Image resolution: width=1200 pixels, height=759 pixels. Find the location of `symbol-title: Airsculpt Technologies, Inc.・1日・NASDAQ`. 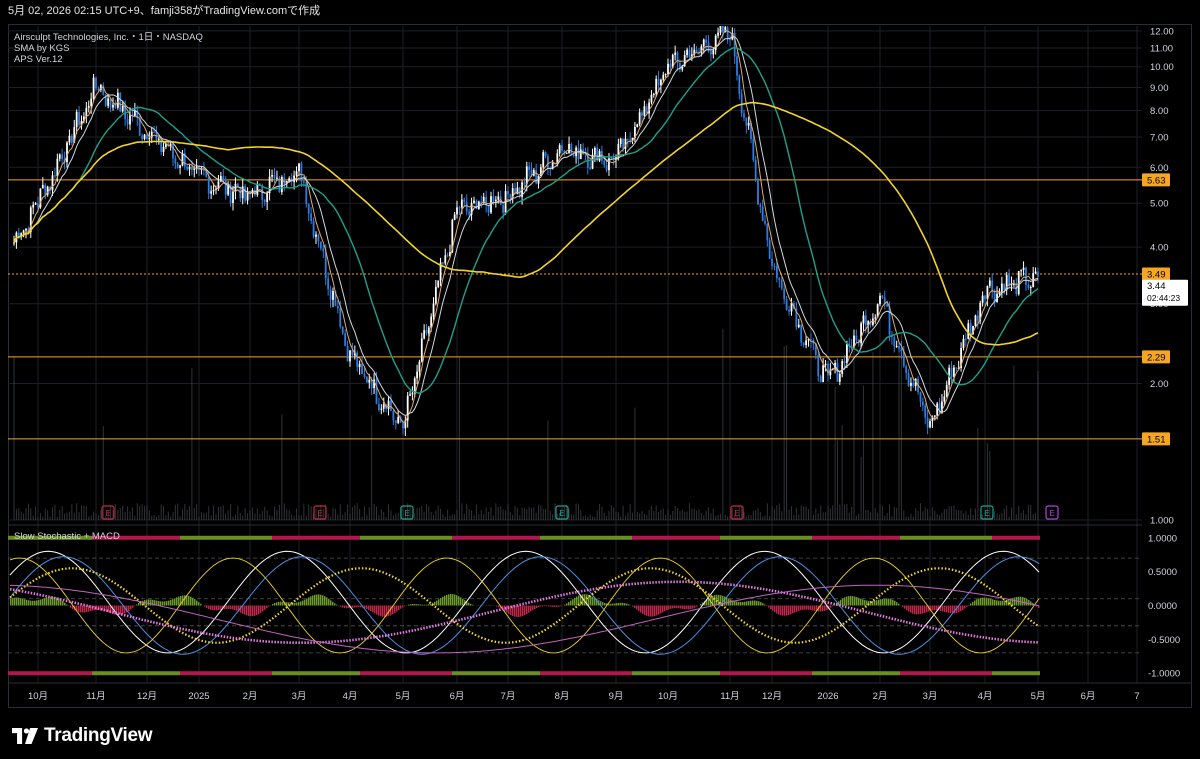

symbol-title: Airsculpt Technologies, Inc.・1日・NASDAQ is located at coordinates (108, 36).